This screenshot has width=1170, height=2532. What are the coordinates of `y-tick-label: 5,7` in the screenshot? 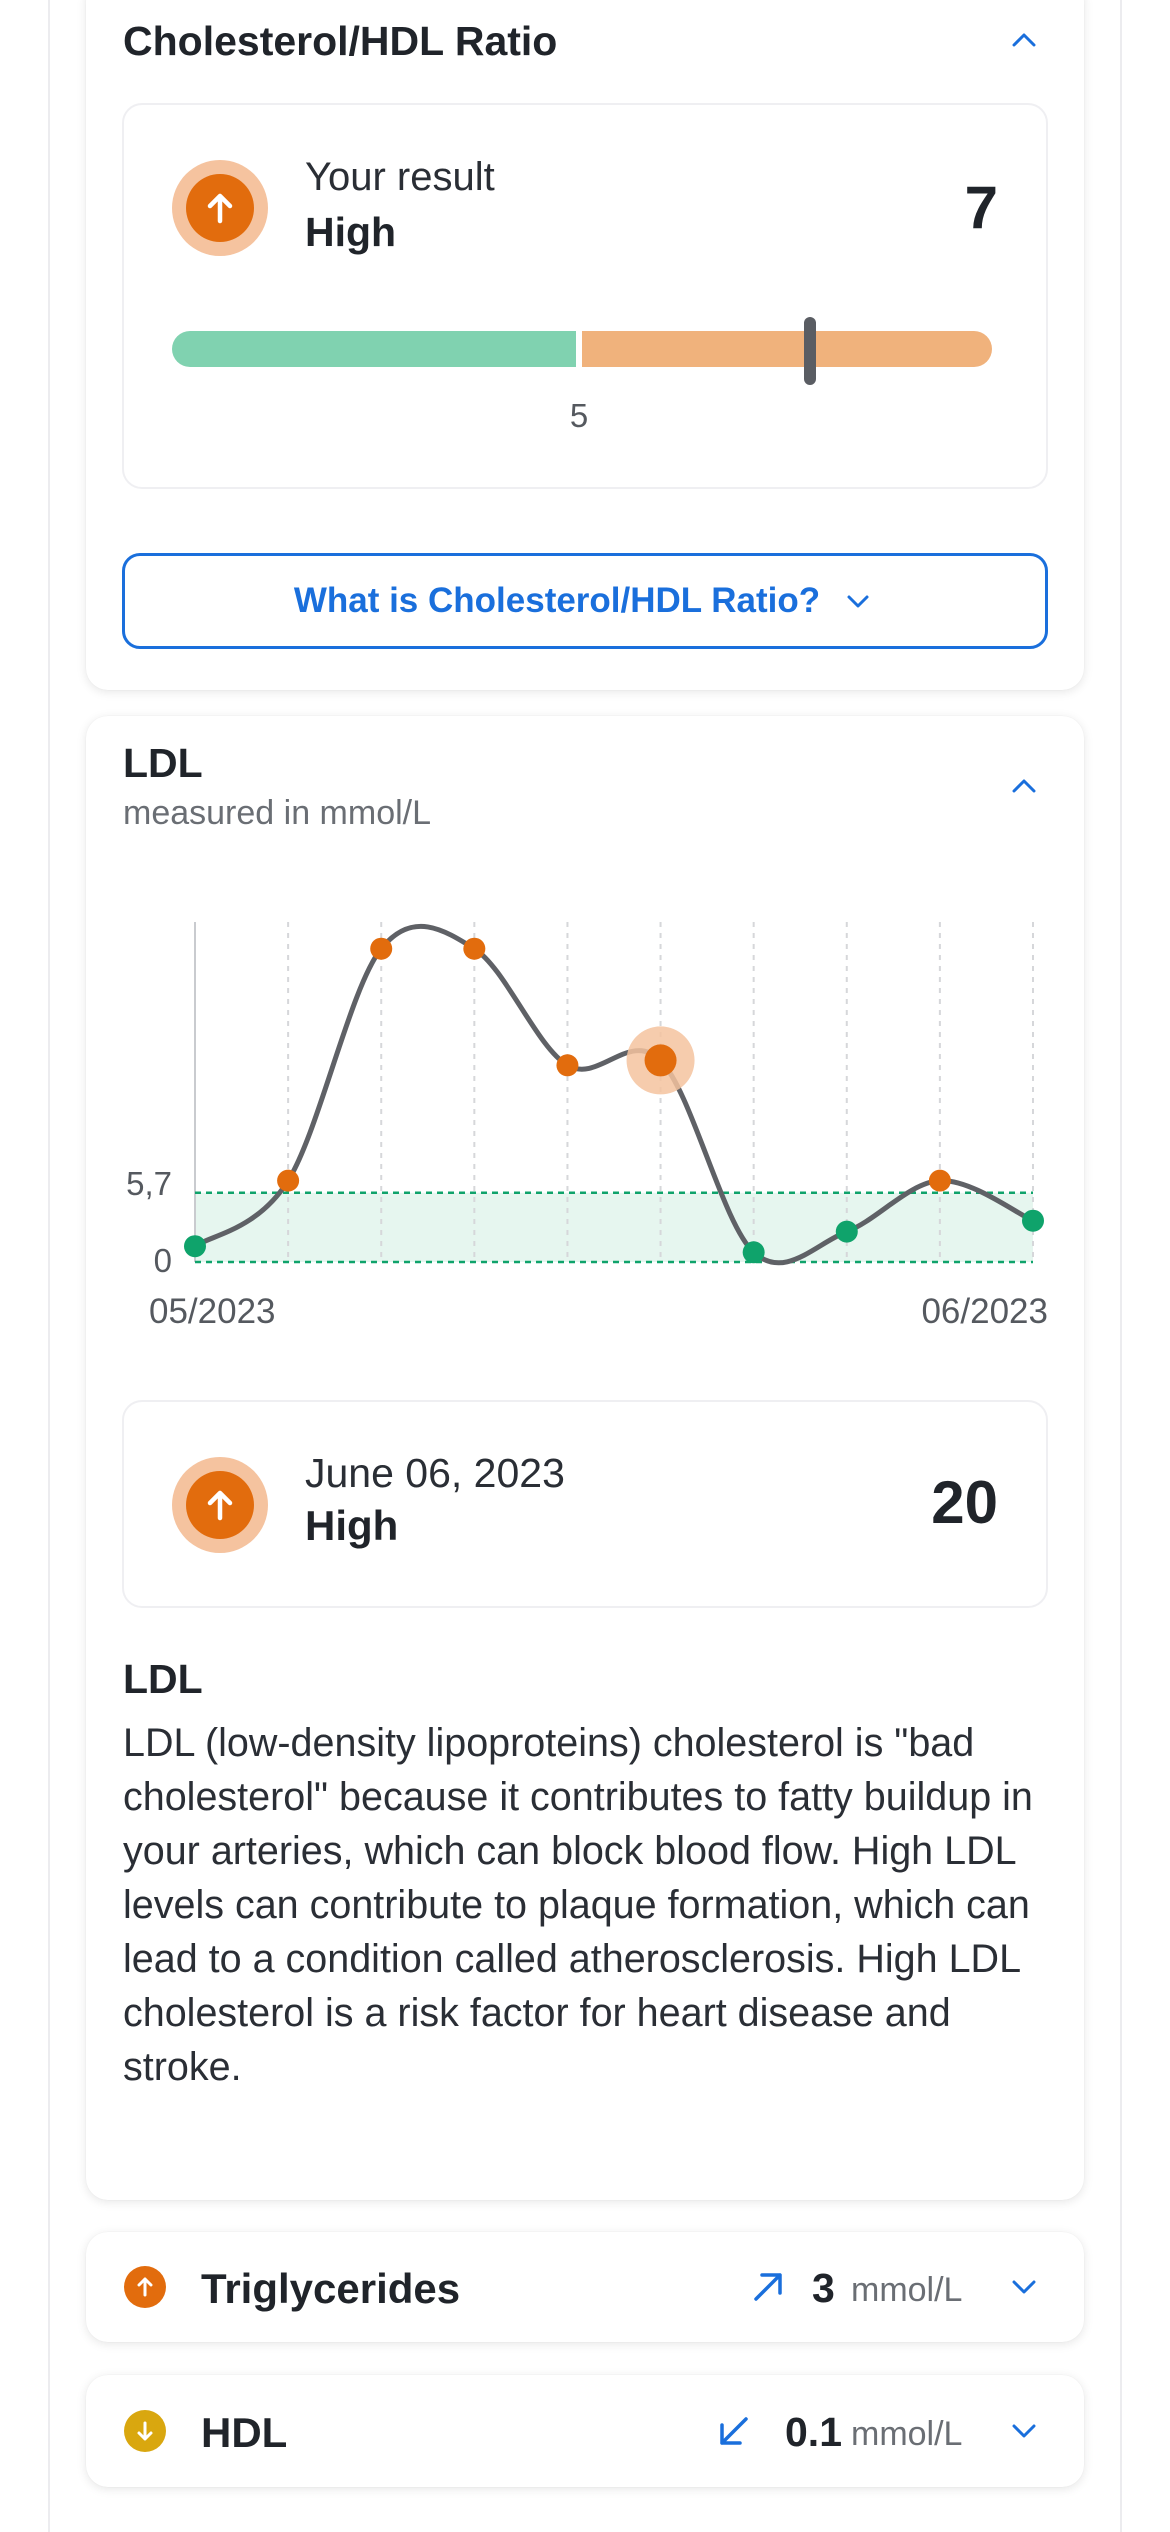 It's located at (149, 1183).